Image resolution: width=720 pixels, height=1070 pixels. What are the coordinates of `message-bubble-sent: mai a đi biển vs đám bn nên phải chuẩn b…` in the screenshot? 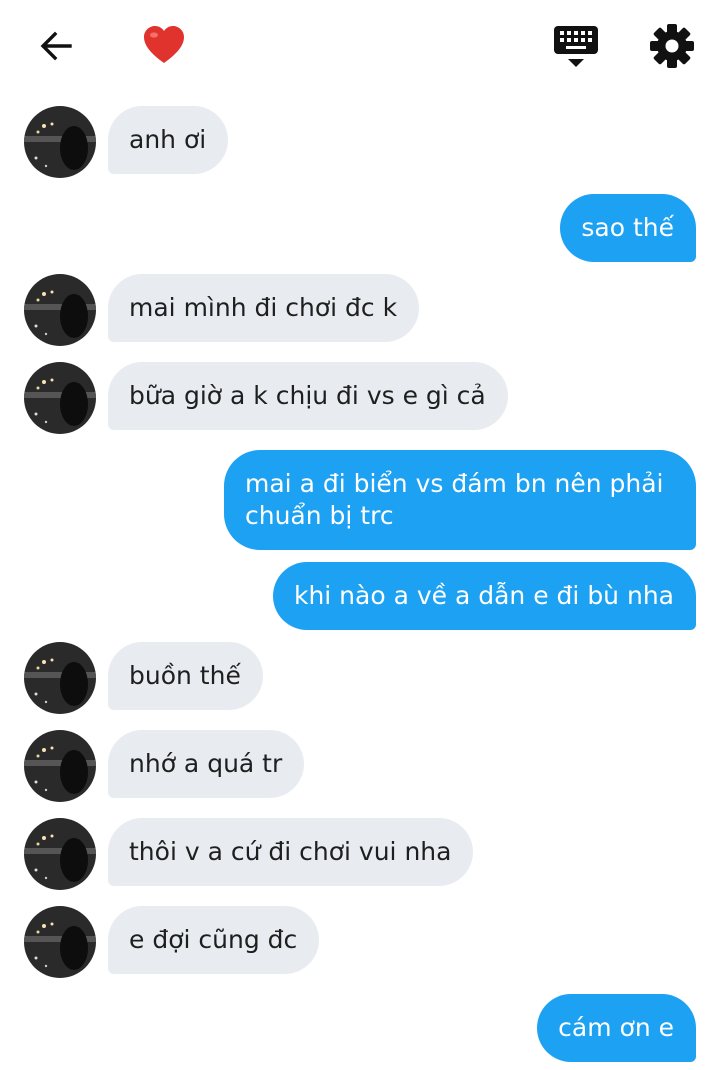 It's located at (460, 500).